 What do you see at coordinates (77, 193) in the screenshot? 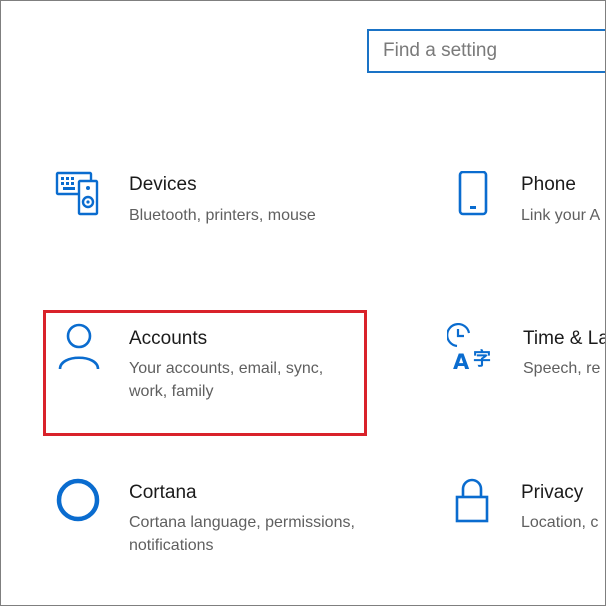
I see `devices-icon` at bounding box center [77, 193].